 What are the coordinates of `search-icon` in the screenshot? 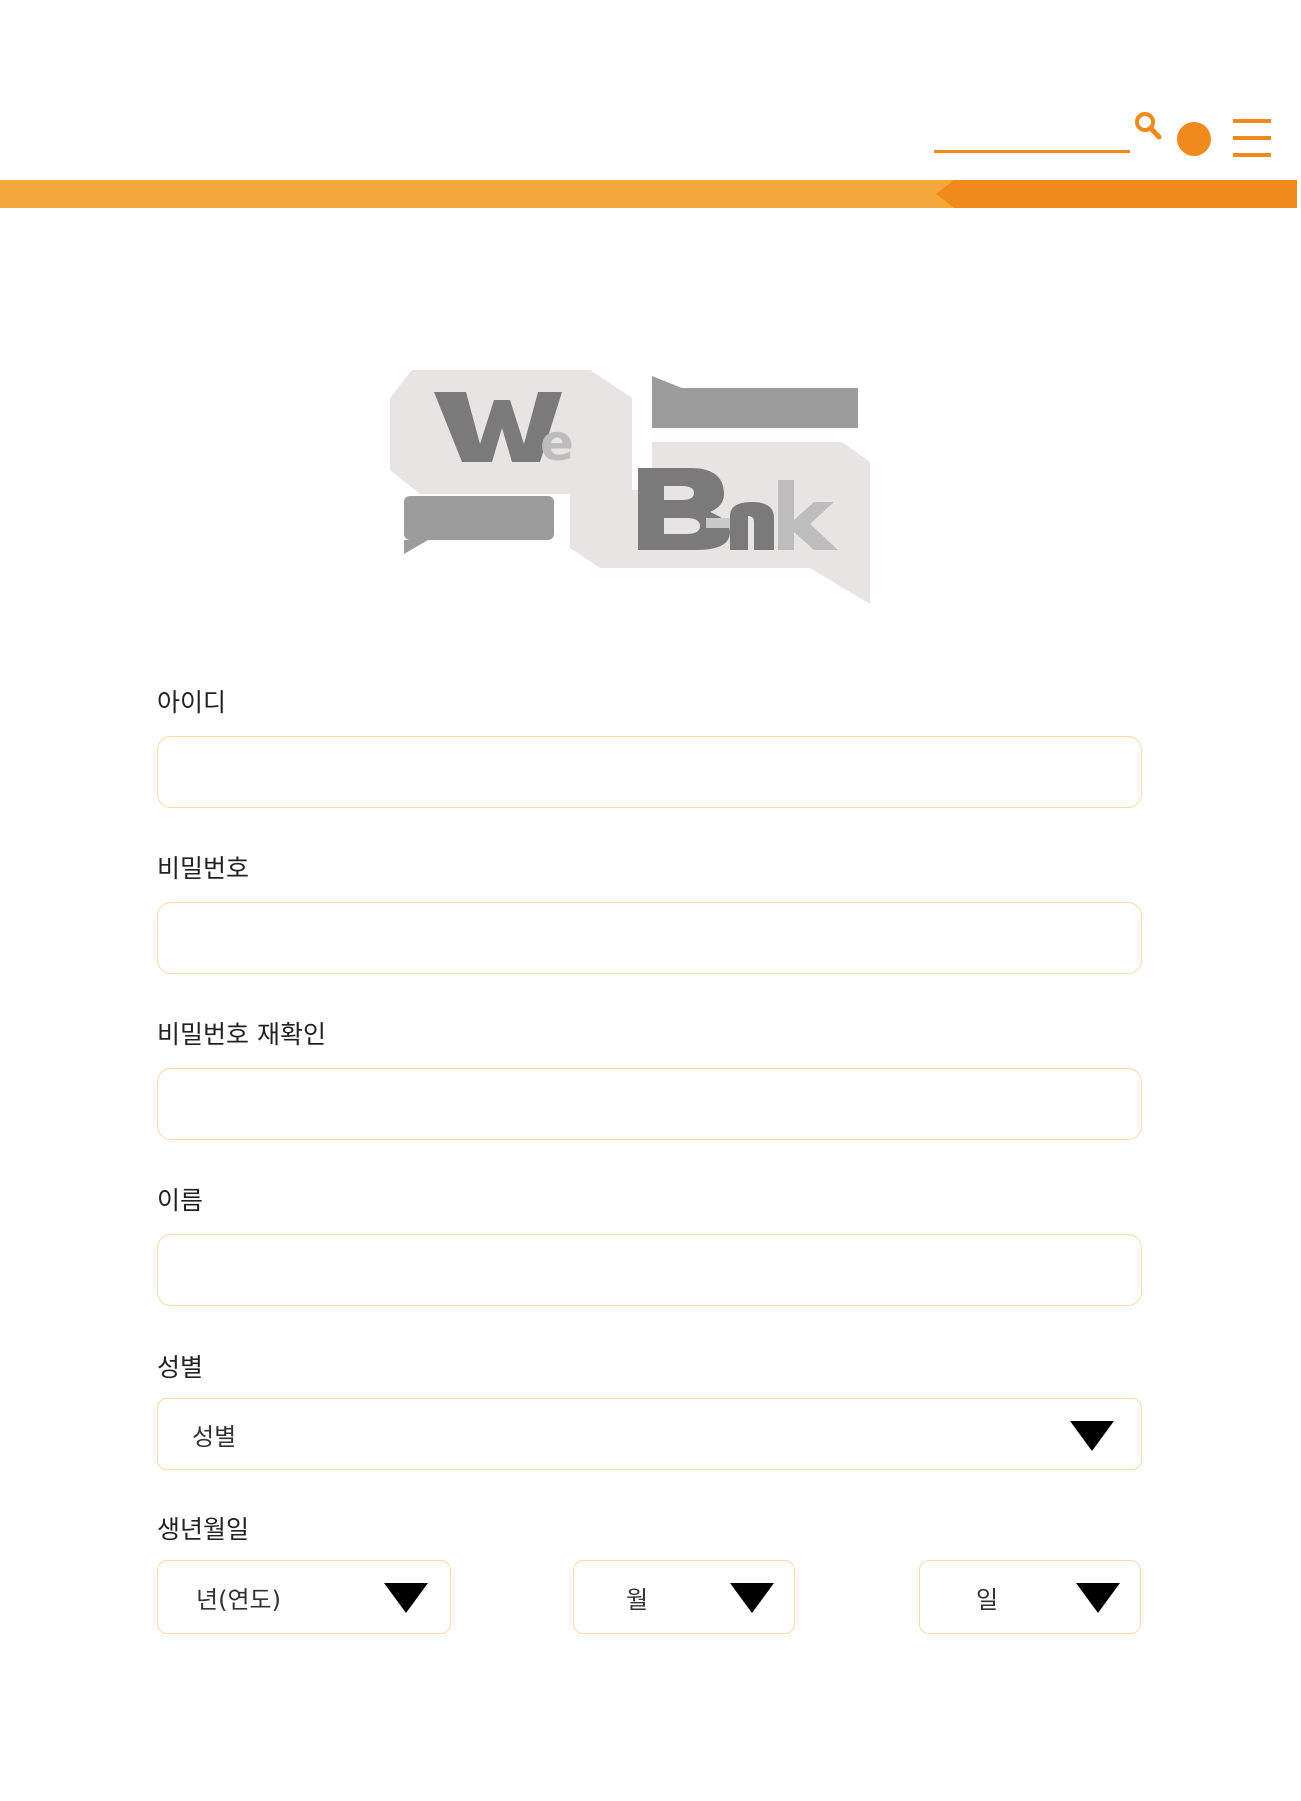 It's located at (1148, 127).